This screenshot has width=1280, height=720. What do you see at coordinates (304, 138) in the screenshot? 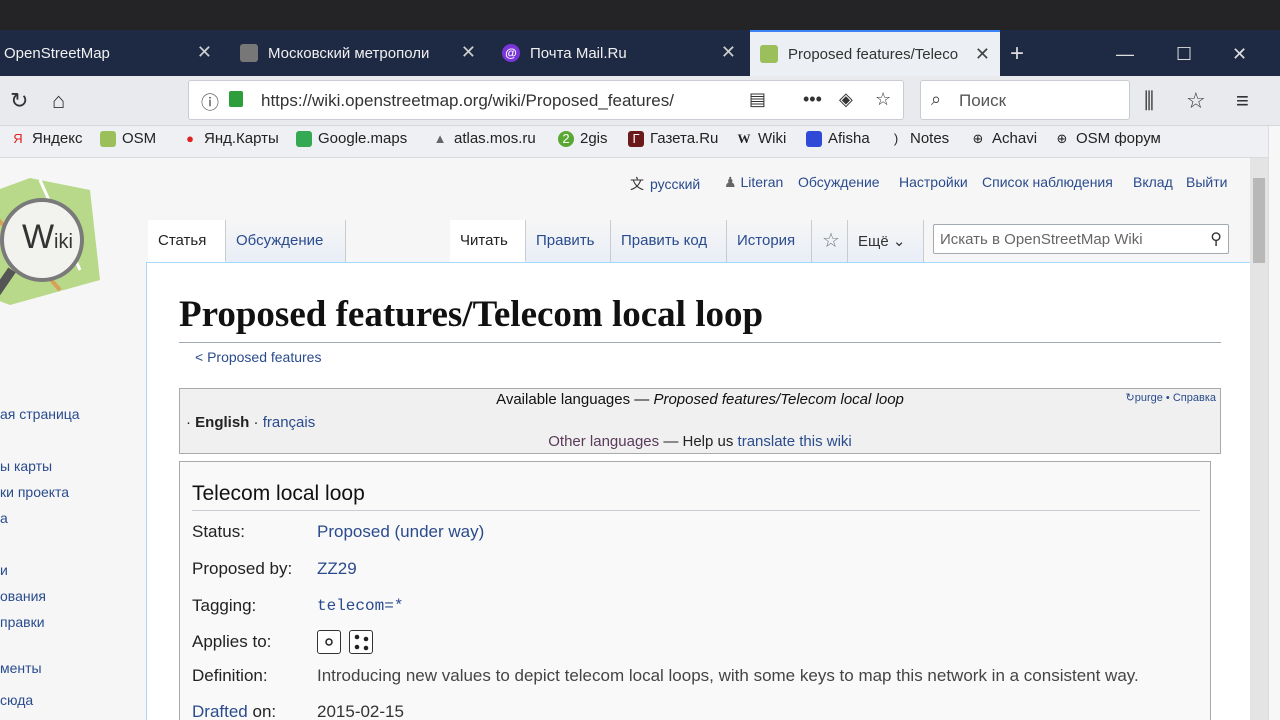
I see `google-maps-icon` at bounding box center [304, 138].